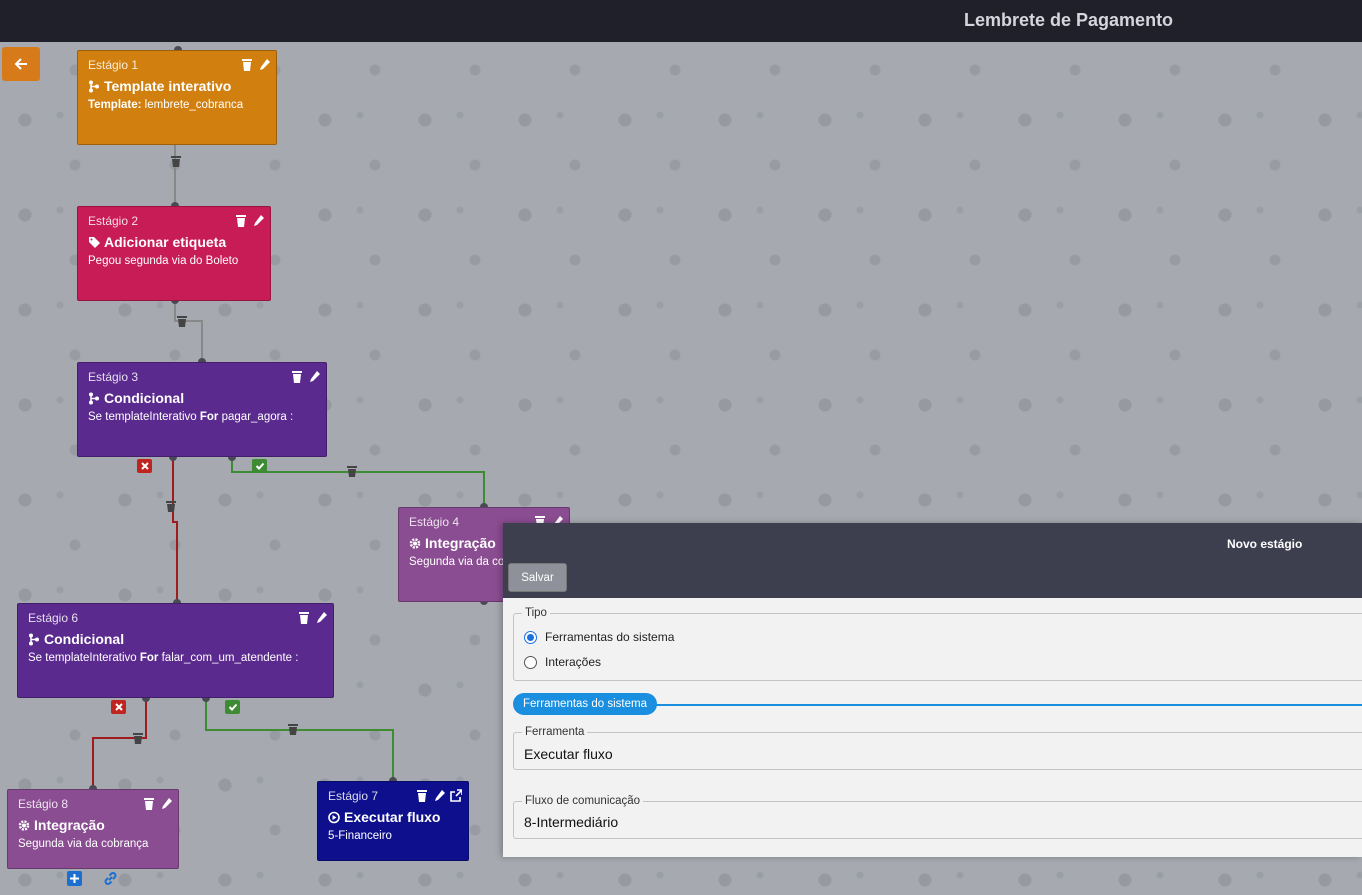 This screenshot has height=895, width=1362. What do you see at coordinates (188, 331) in the screenshot?
I see `edge-stage2-to-stage3` at bounding box center [188, 331].